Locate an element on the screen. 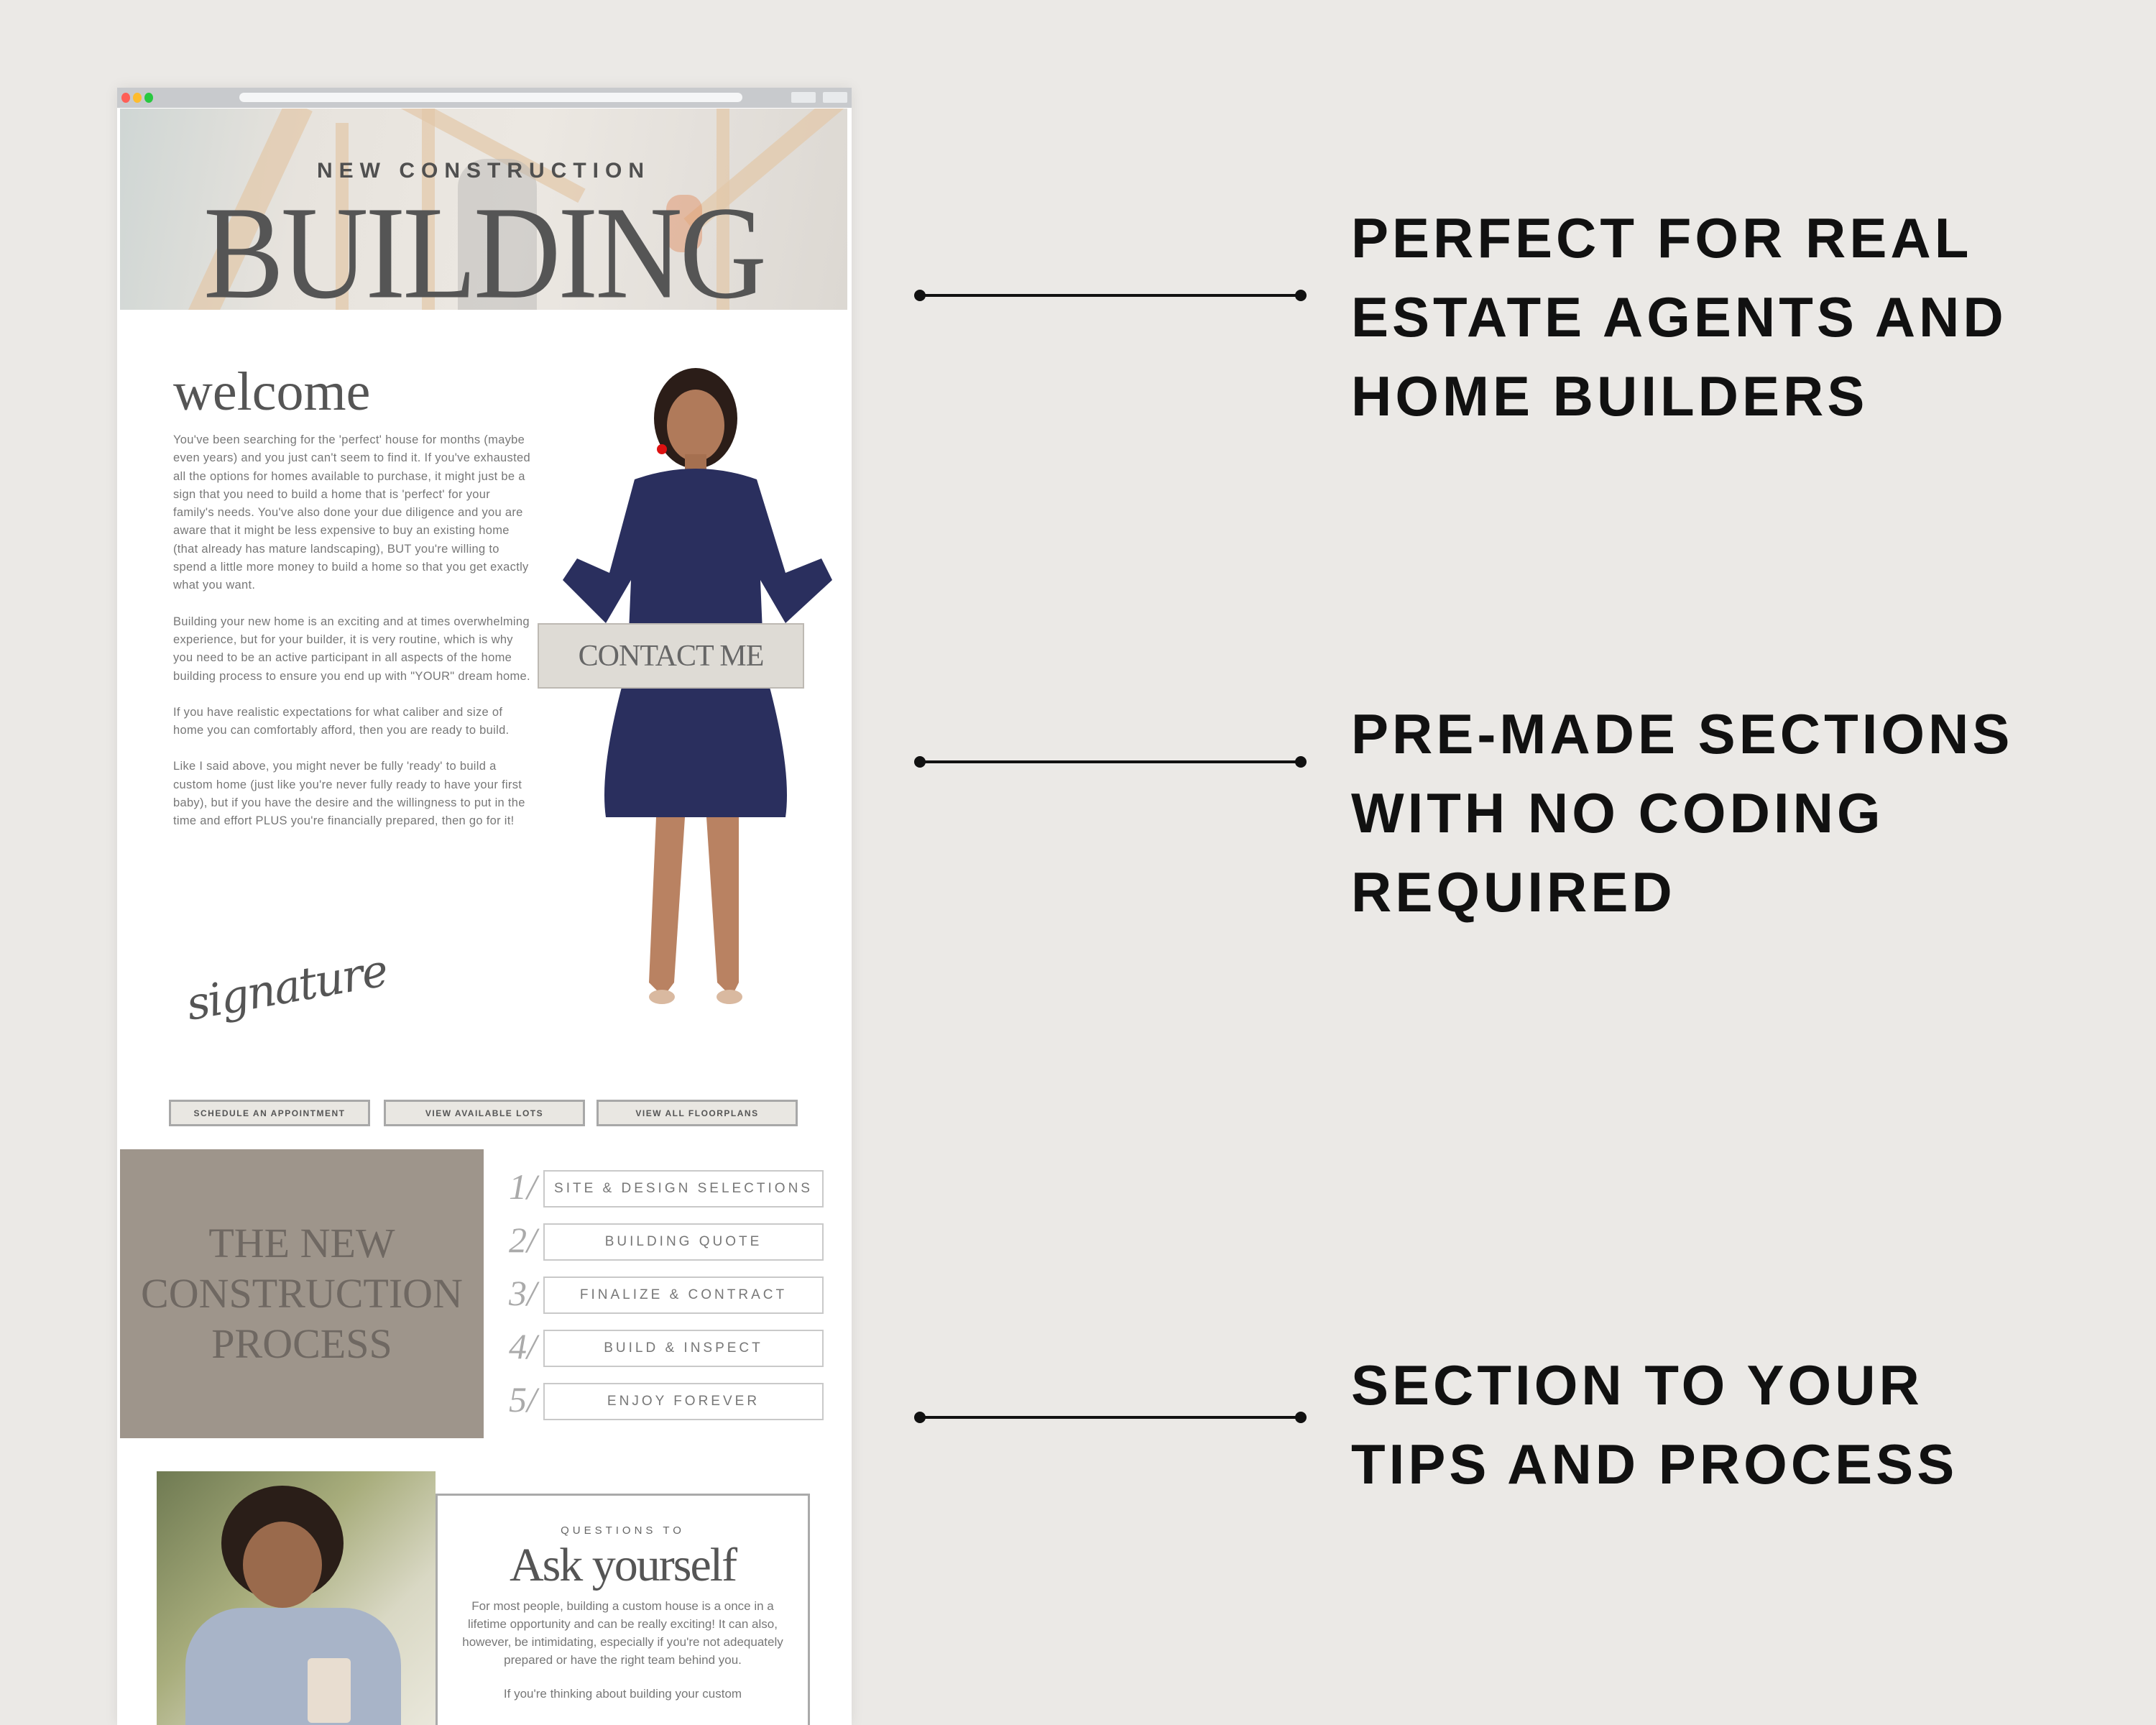 The image size is (2156, 1725). close-window-icon is located at coordinates (125, 98).